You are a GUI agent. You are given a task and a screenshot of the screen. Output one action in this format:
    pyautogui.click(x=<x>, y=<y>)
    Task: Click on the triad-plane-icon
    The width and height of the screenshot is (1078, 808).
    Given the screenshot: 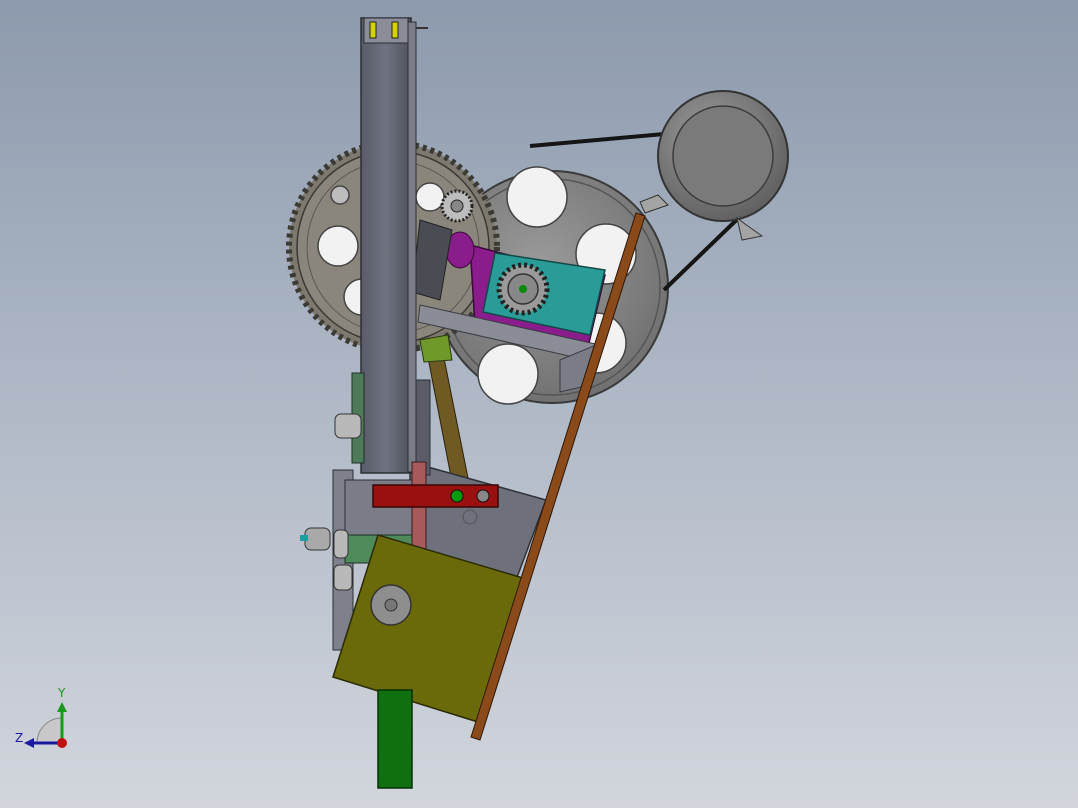 What is the action you would take?
    pyautogui.click(x=49, y=730)
    